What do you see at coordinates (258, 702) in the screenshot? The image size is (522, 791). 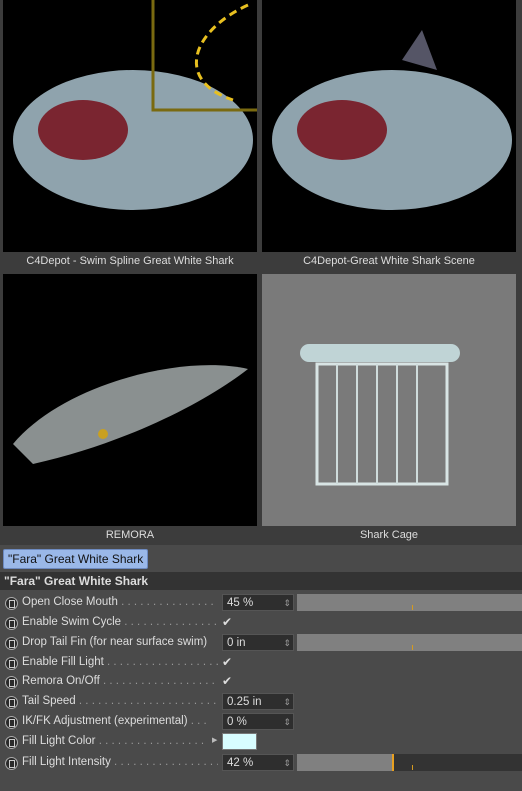 I see `tail-speed-field: 0.25 in` at bounding box center [258, 702].